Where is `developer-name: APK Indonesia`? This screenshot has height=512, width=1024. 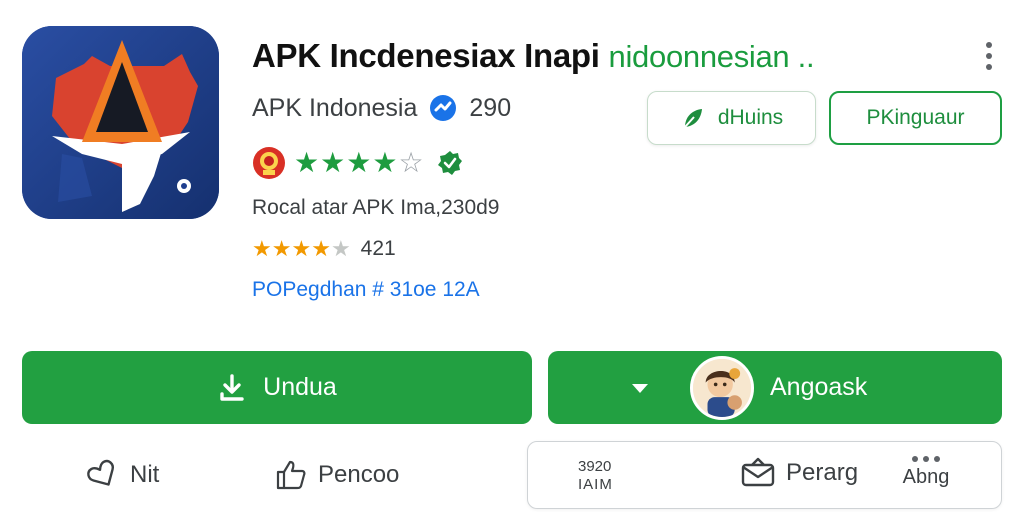 developer-name: APK Indonesia is located at coordinates (334, 108).